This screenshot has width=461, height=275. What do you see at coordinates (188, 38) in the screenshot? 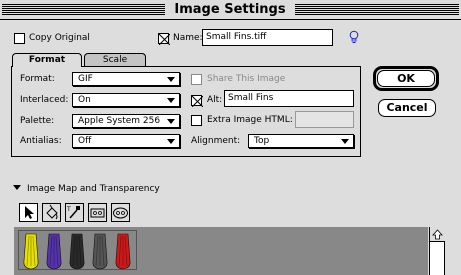
I see `name-label: Name:` at bounding box center [188, 38].